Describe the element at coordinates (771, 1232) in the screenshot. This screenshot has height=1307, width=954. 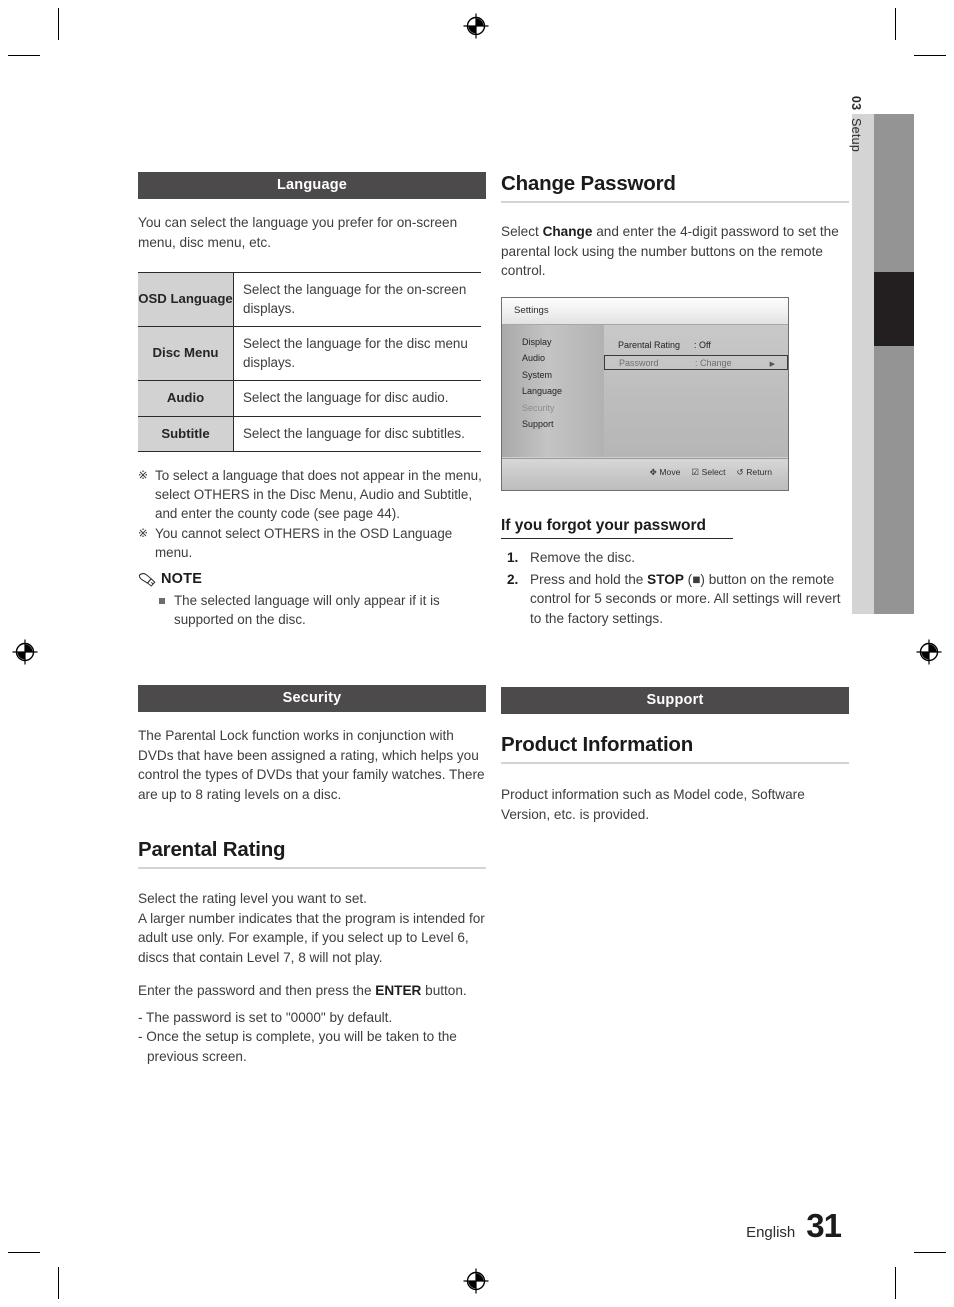
I see `footer-language: English` at that location.